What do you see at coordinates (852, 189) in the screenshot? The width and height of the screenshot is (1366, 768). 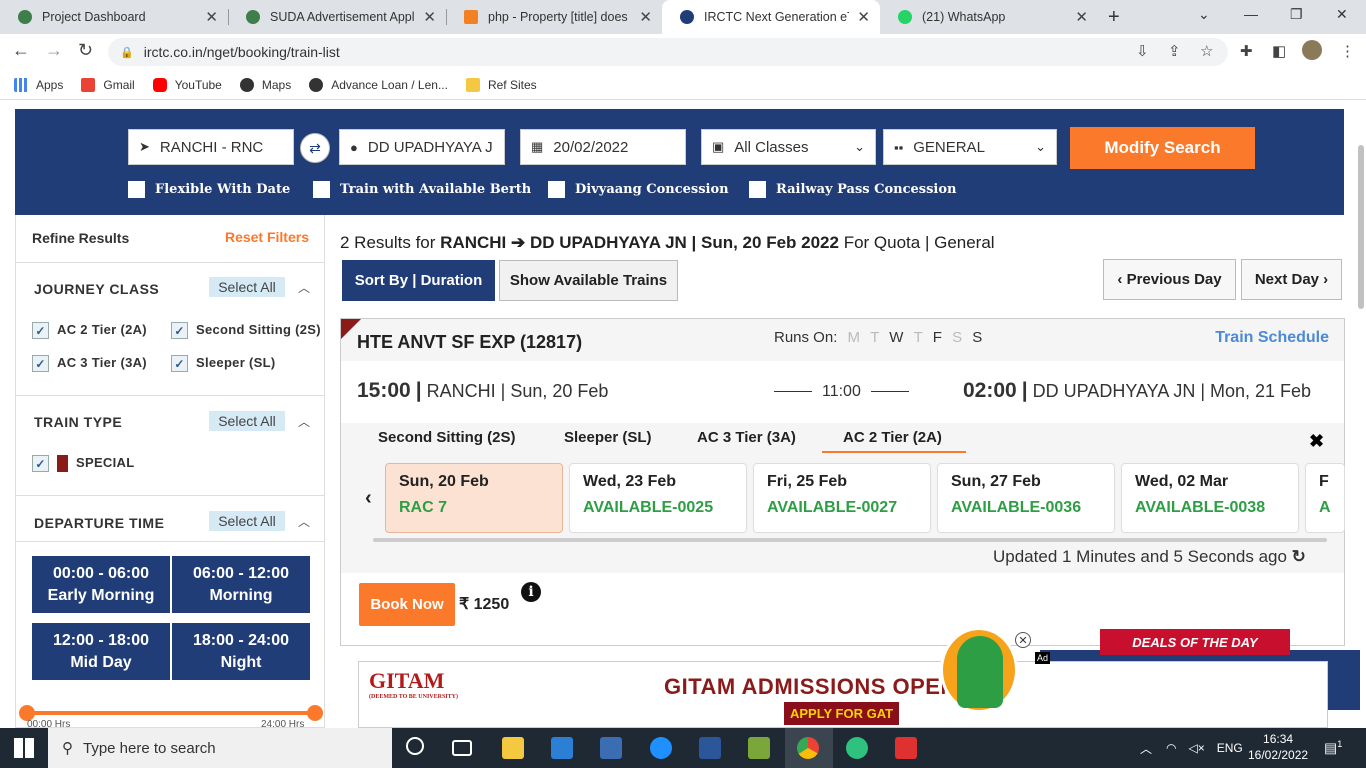 I see `railway-pass-checkbox: Railway Pass Concession` at bounding box center [852, 189].